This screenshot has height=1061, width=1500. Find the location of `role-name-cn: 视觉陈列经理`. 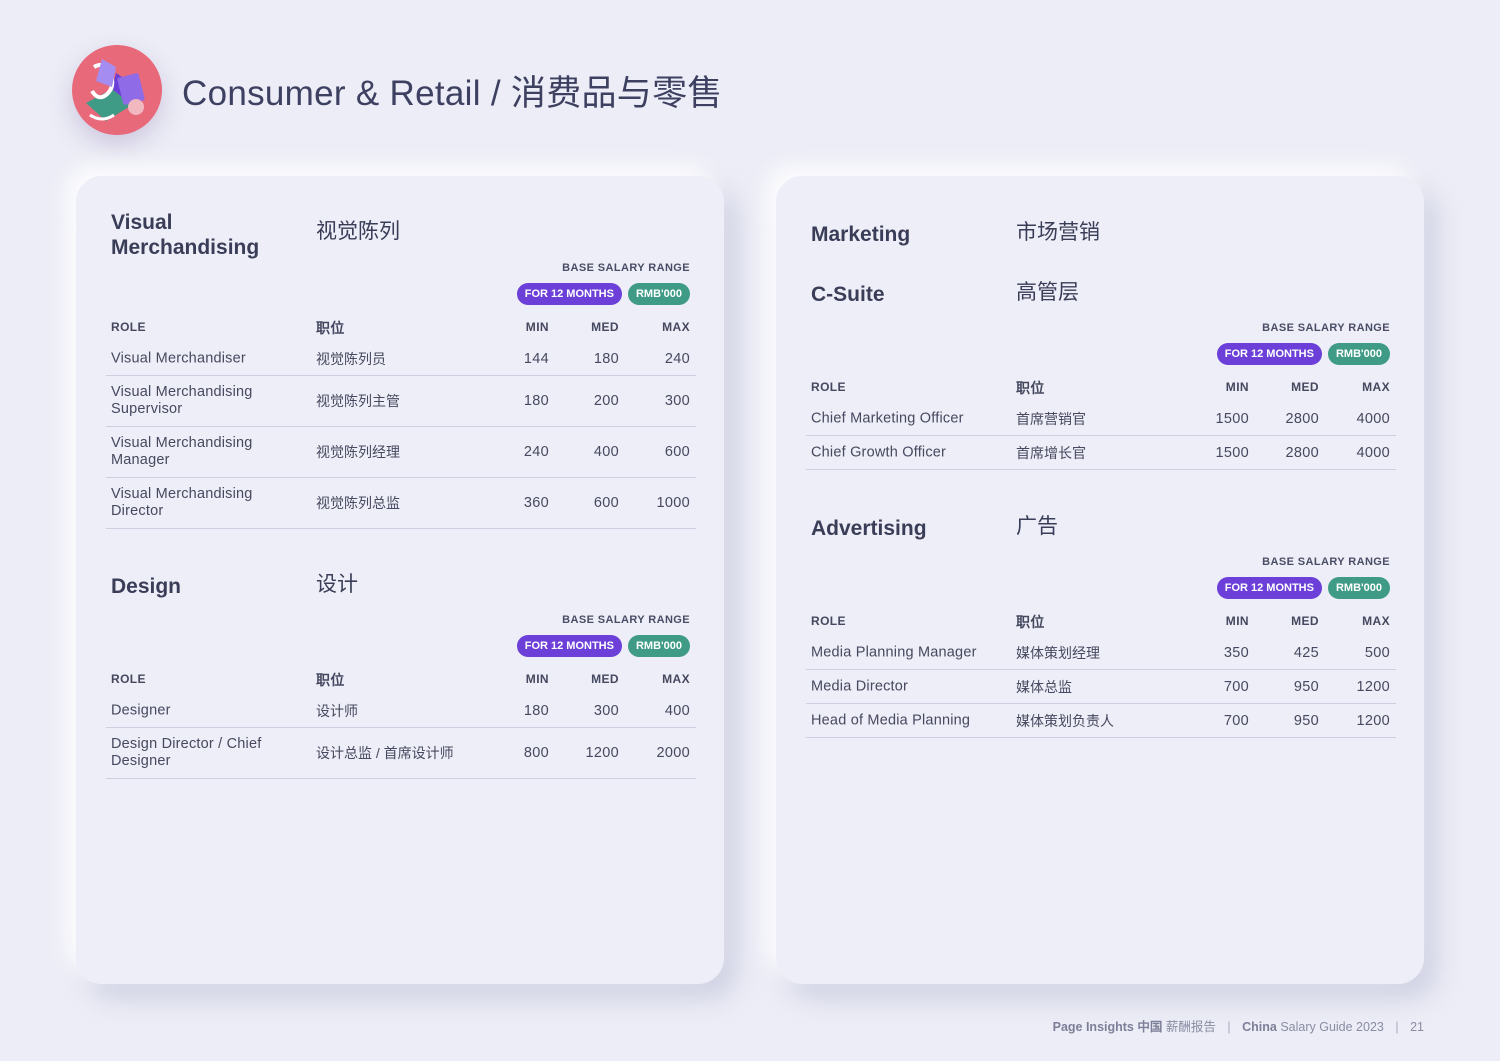

role-name-cn: 视觉陈列经理 is located at coordinates (358, 452).